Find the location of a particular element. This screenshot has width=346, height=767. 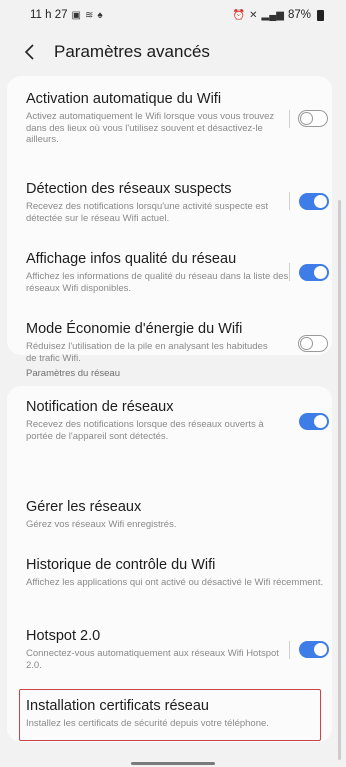

item-title: Détection des réseaux suspects is located at coordinates (129, 189).